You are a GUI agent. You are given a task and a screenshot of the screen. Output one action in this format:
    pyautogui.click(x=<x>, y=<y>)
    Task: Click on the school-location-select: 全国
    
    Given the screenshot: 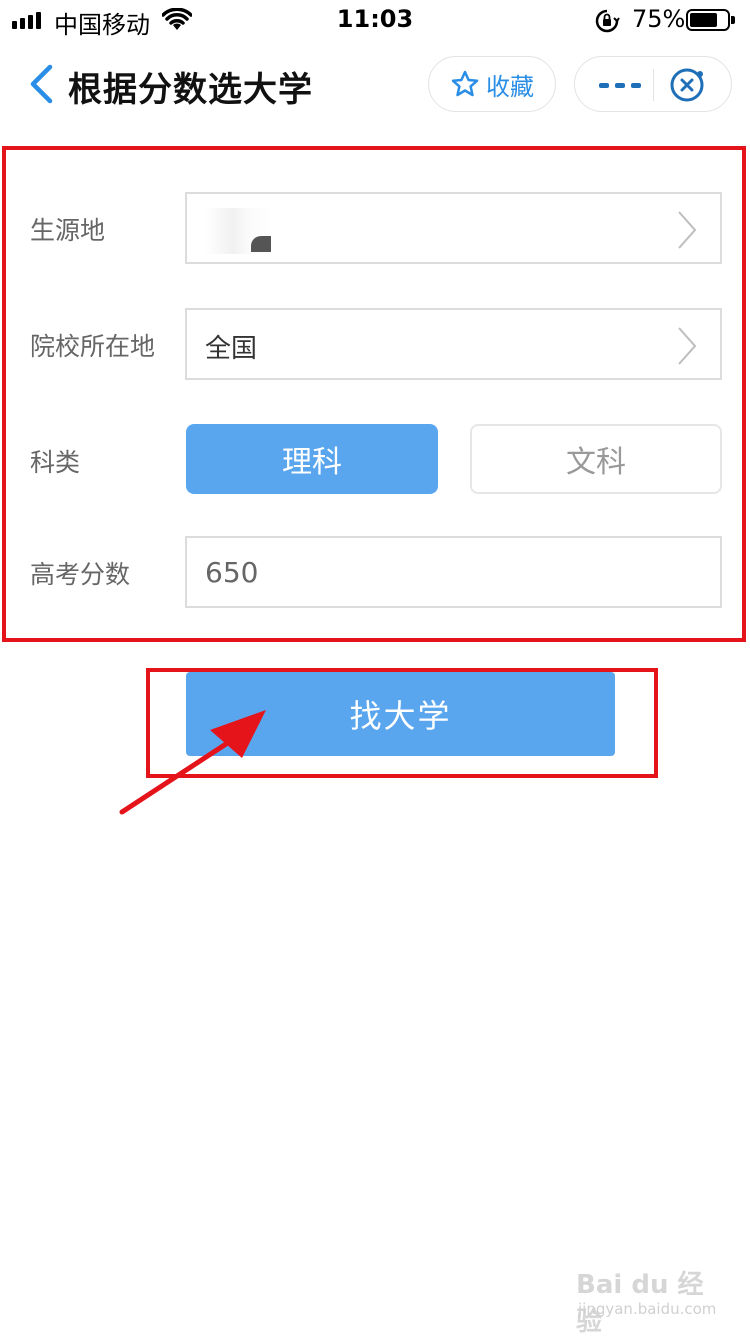 What is the action you would take?
    pyautogui.click(x=453, y=344)
    